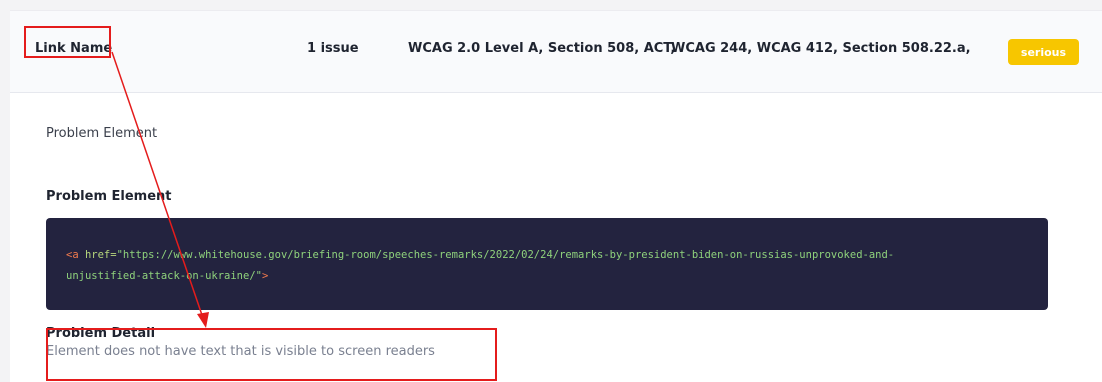  I want to click on annotation-arrow-line, so click(157, 185).